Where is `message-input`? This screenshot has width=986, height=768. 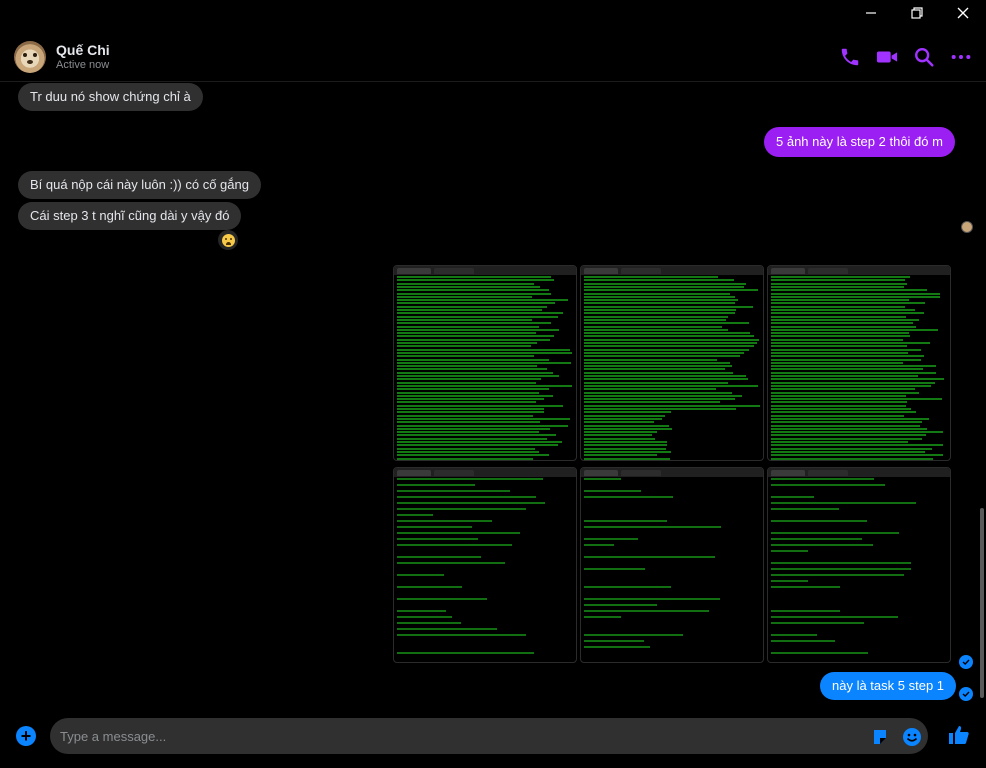
message-input is located at coordinates (455, 736).